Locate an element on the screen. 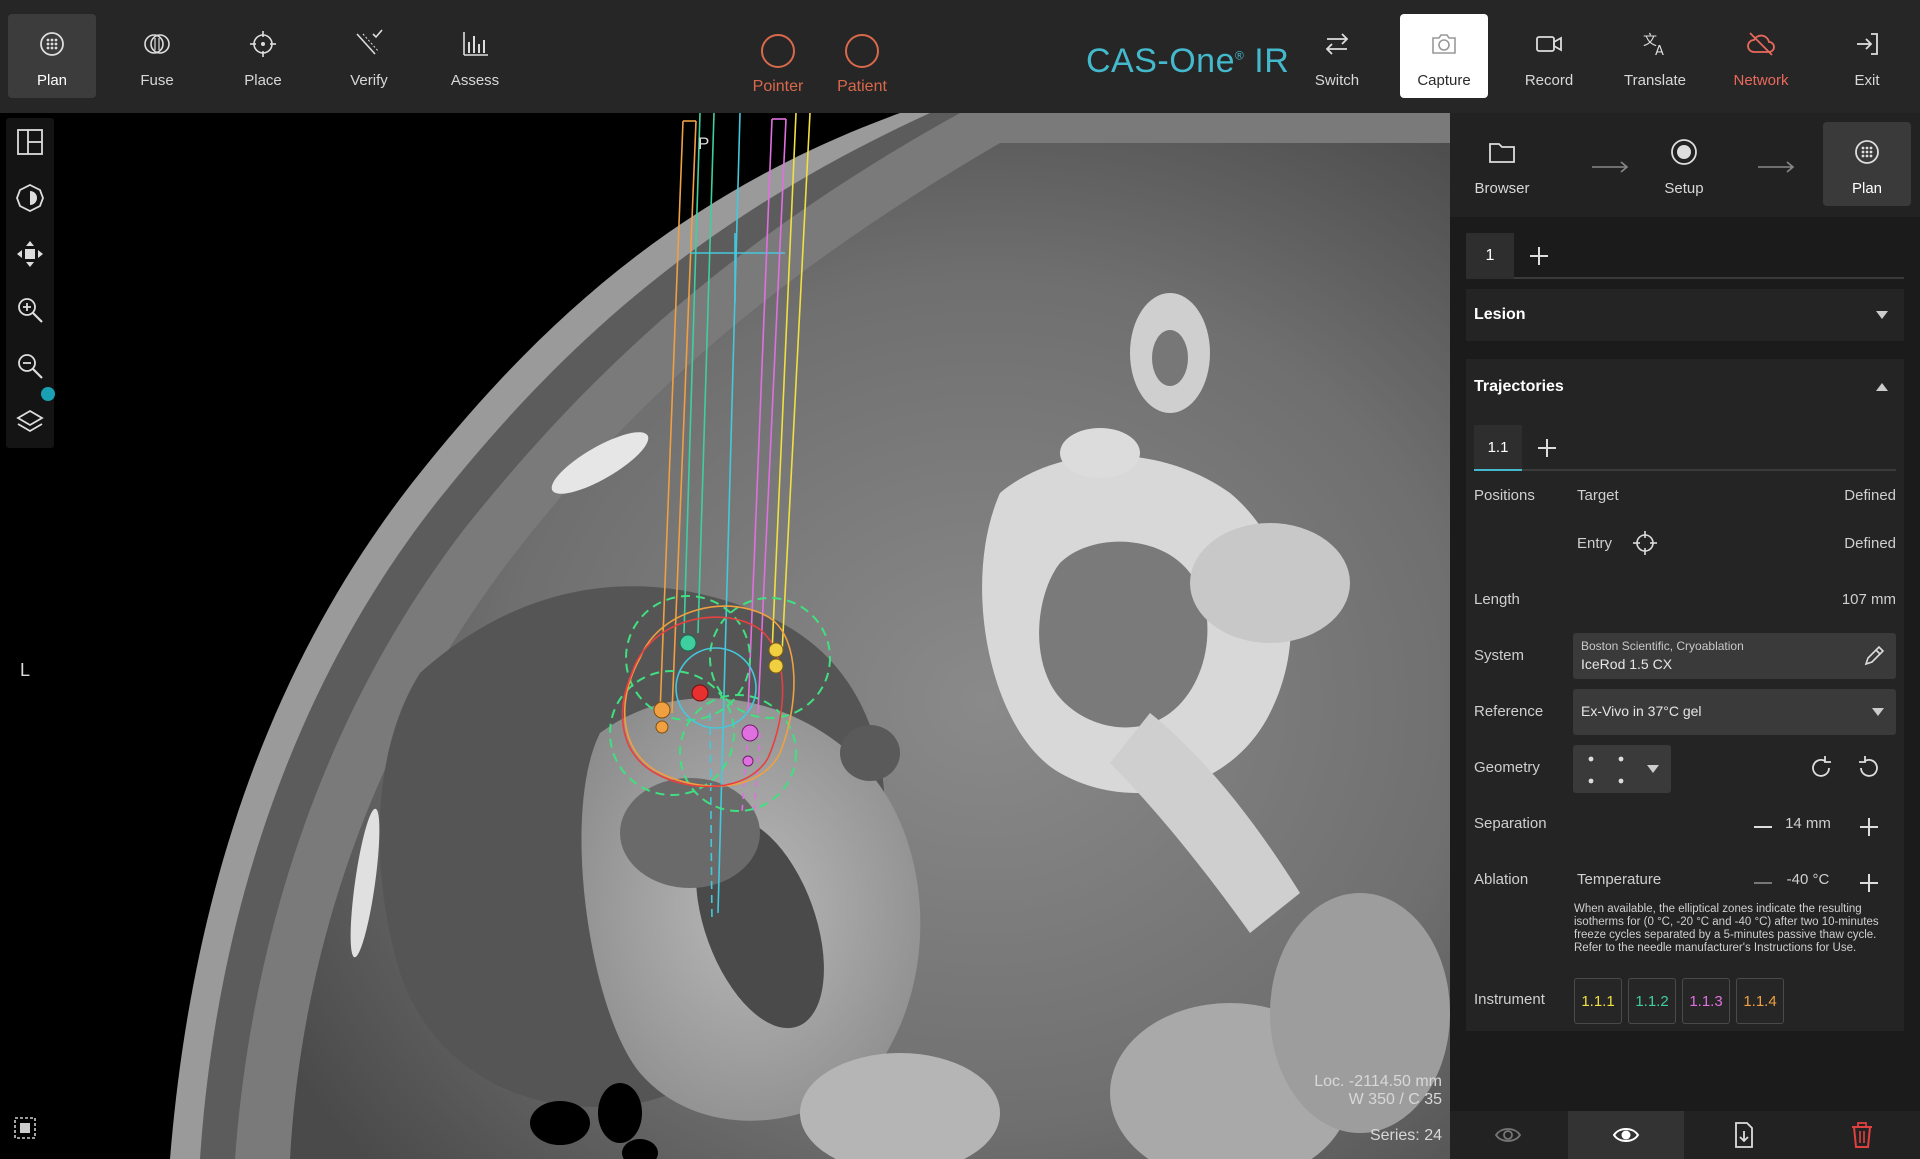 This screenshot has height=1159, width=1920. layers-button is located at coordinates (30, 422).